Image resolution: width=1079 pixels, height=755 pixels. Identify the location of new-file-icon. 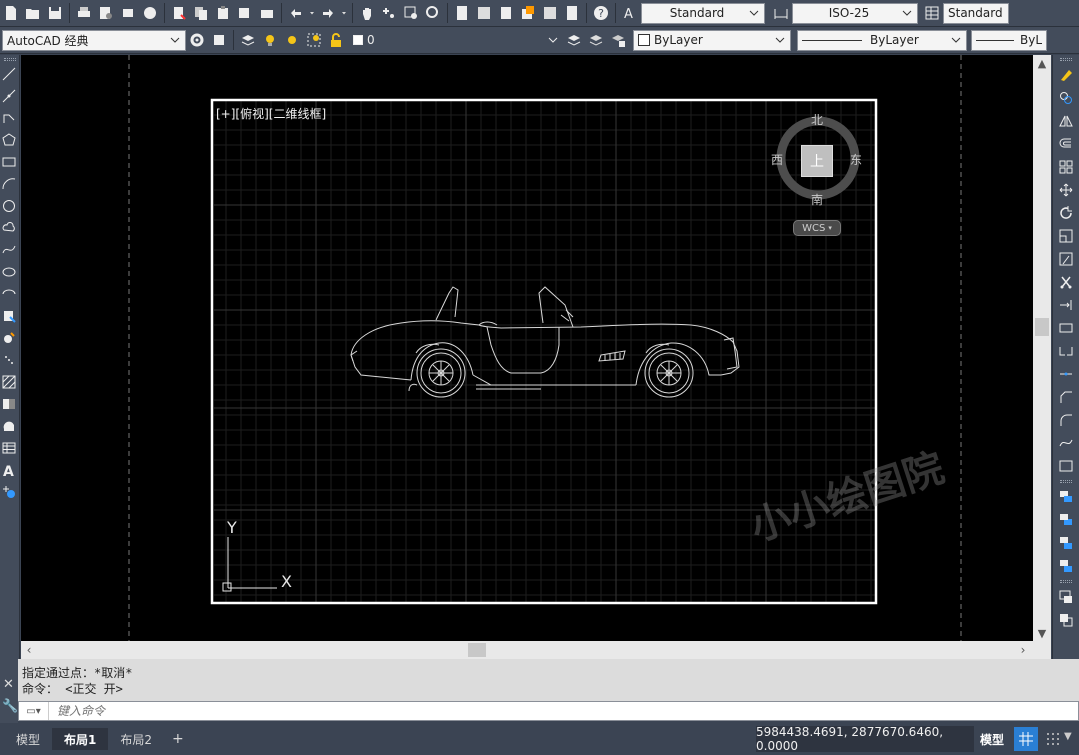
(11, 13).